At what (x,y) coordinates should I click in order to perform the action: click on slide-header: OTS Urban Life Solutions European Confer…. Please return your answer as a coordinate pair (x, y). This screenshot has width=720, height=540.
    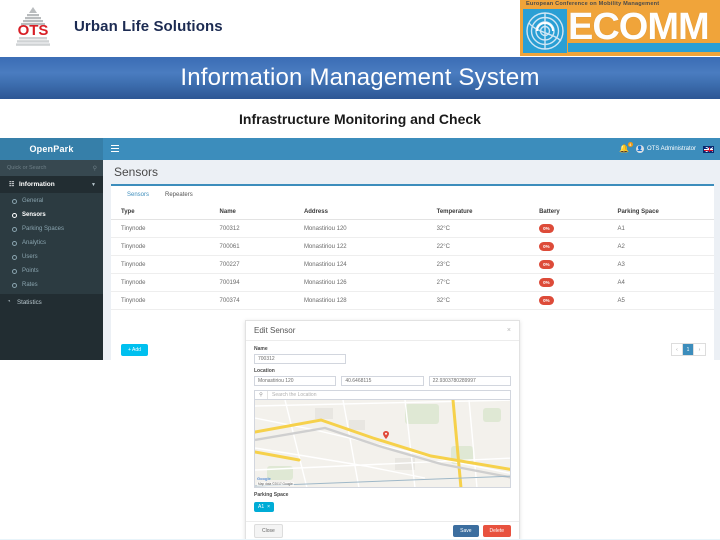
    Looking at the image, I should click on (360, 28).